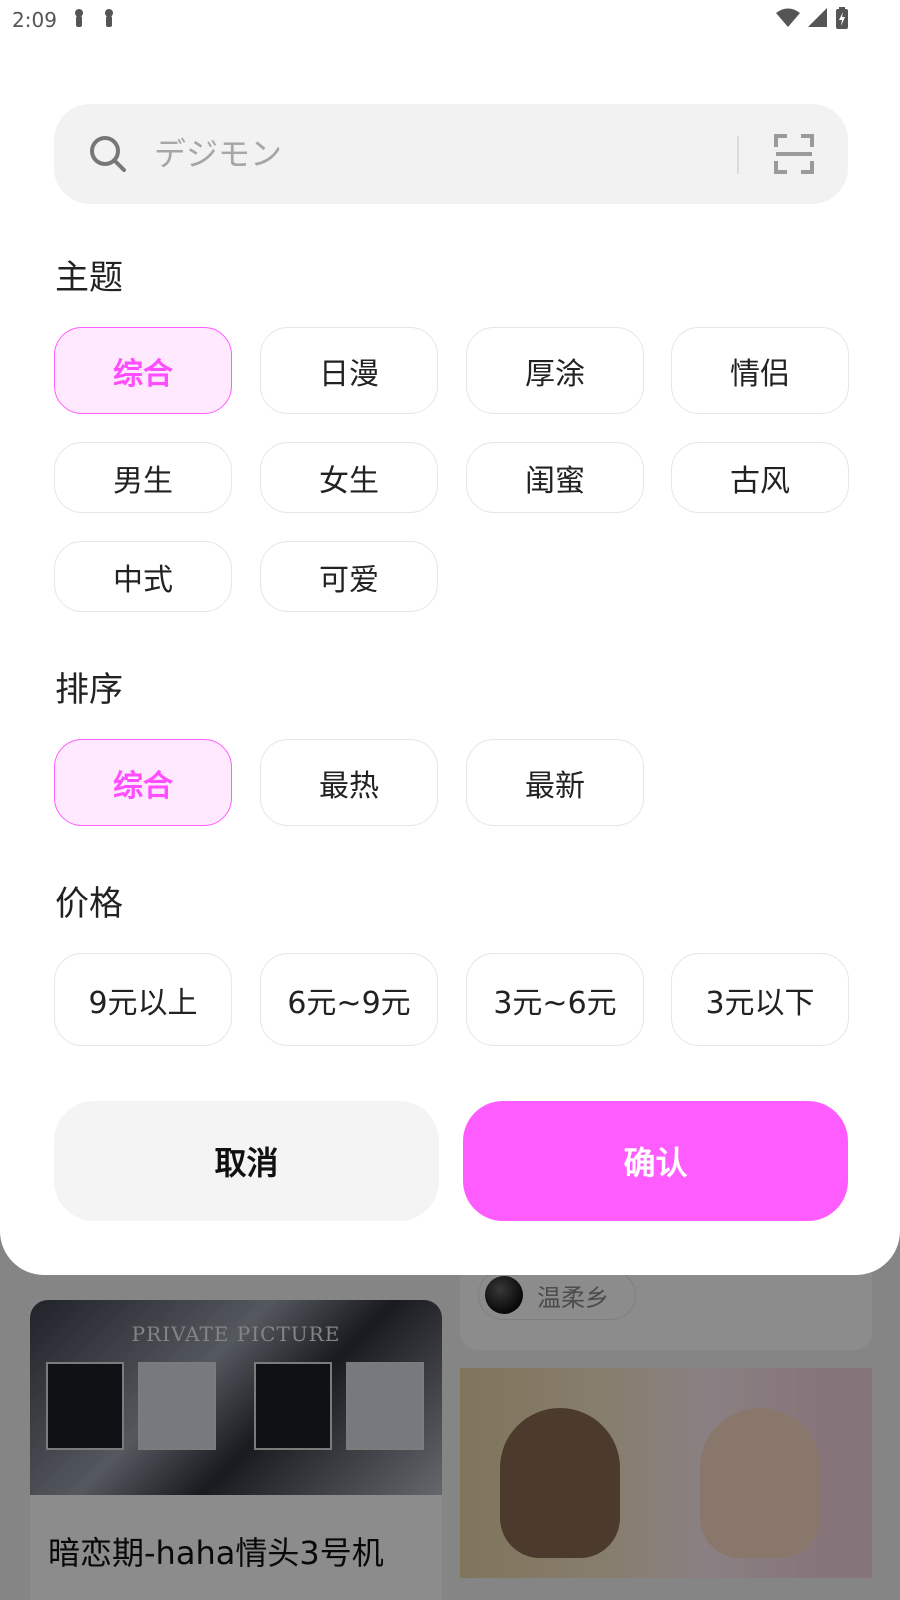 This screenshot has height=1600, width=900. I want to click on sort-chip-new: 最新, so click(555, 782).